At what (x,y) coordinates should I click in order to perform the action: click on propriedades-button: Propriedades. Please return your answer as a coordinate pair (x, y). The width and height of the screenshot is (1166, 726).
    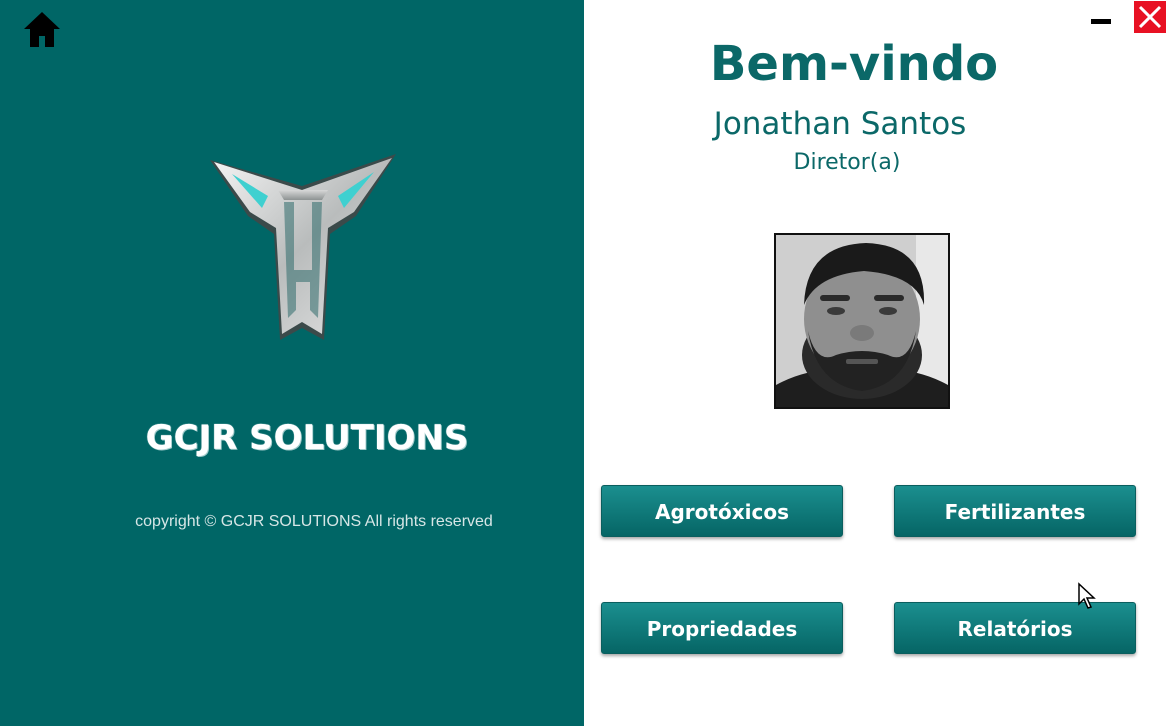
    Looking at the image, I should click on (722, 628).